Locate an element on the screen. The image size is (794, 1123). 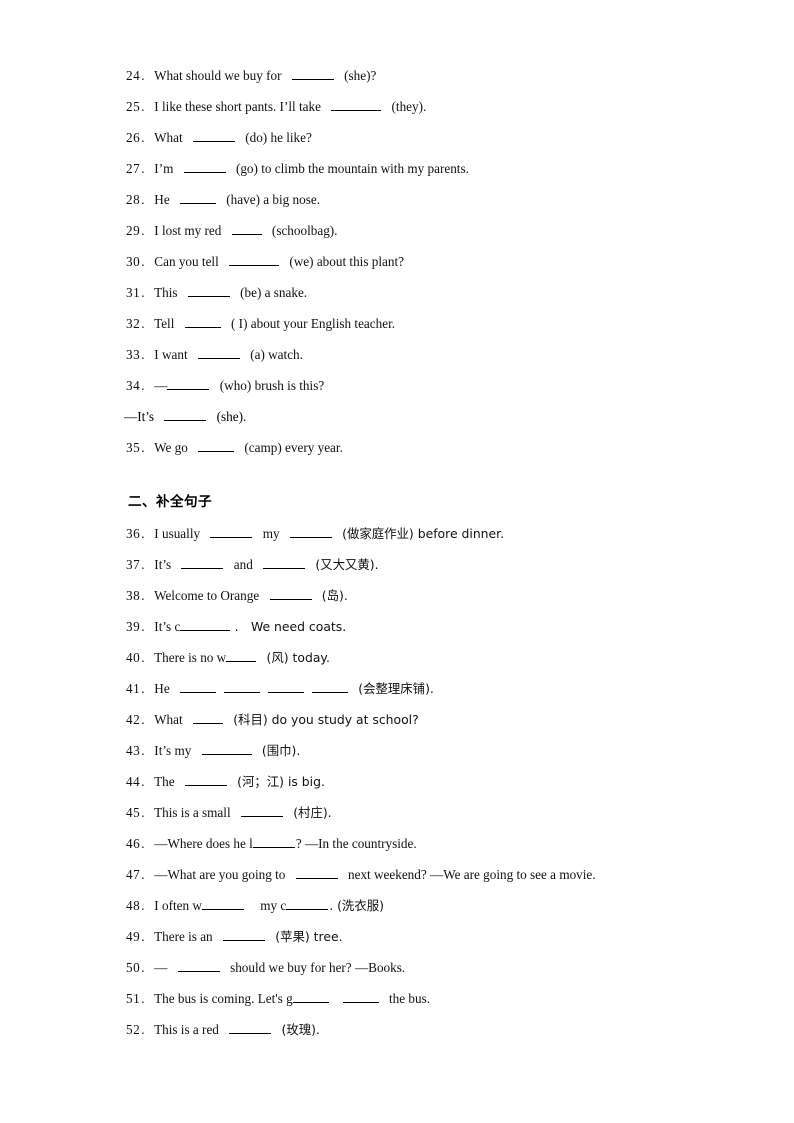
item-text-part-a: —Where does he l is located at coordinates (203, 843).